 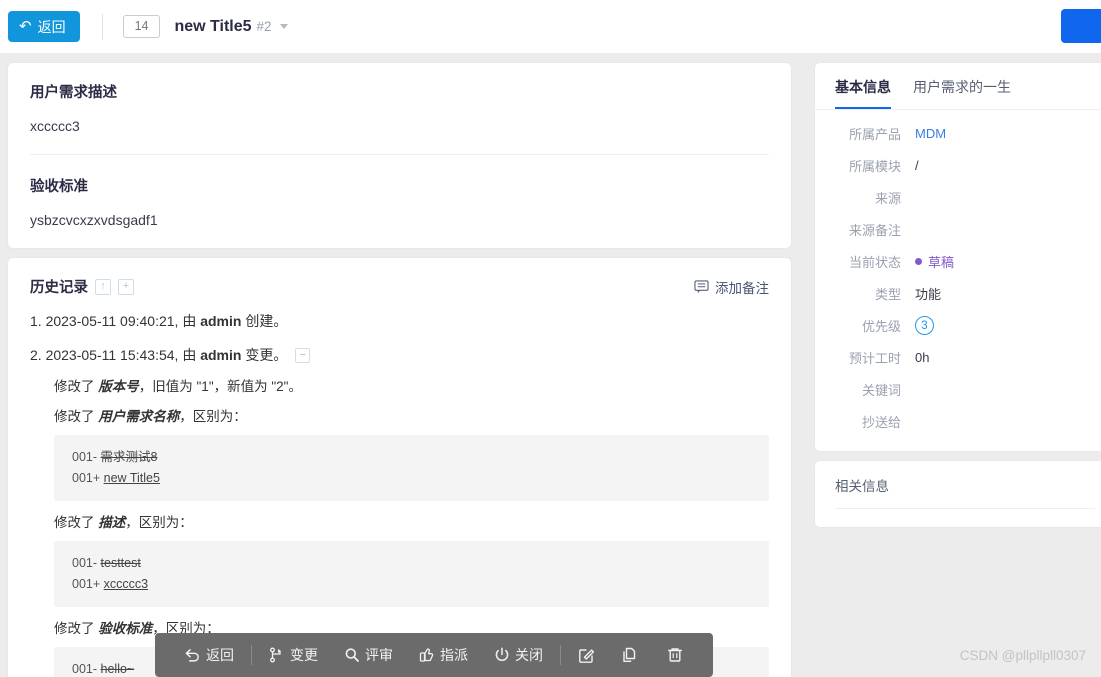 I want to click on field-row-priority: 优先级 3, so click(x=960, y=325).